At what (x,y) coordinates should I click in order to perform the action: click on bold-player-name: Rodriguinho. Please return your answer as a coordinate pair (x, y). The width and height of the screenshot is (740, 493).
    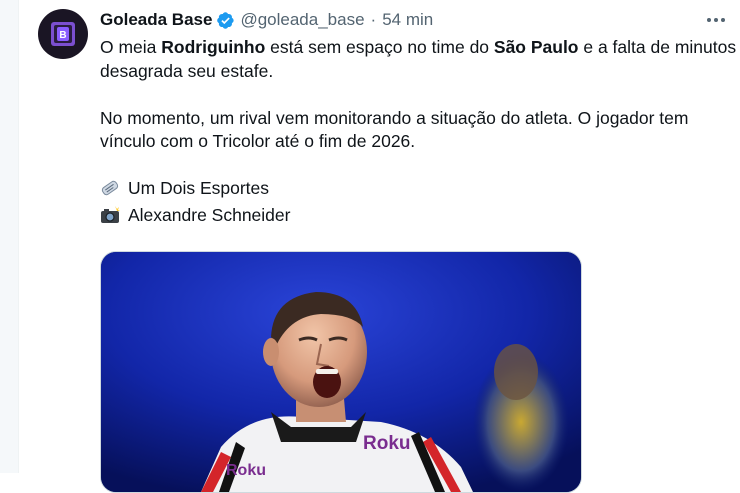
    Looking at the image, I should click on (213, 47).